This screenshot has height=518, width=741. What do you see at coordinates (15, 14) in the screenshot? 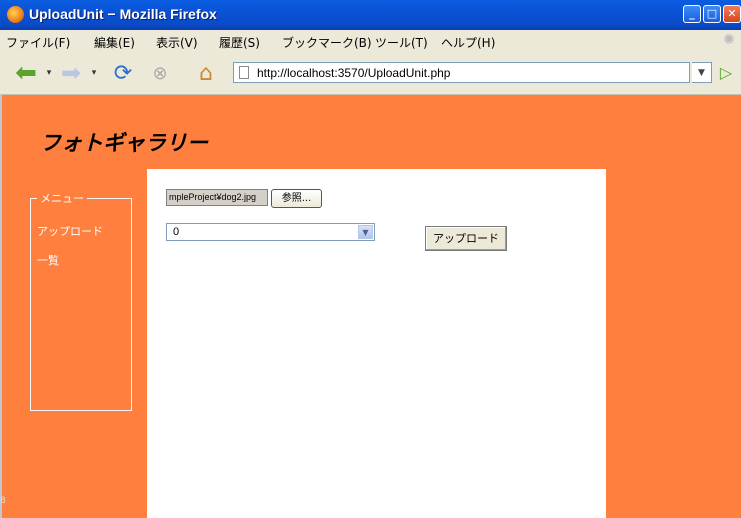
I see `firefox-icon` at bounding box center [15, 14].